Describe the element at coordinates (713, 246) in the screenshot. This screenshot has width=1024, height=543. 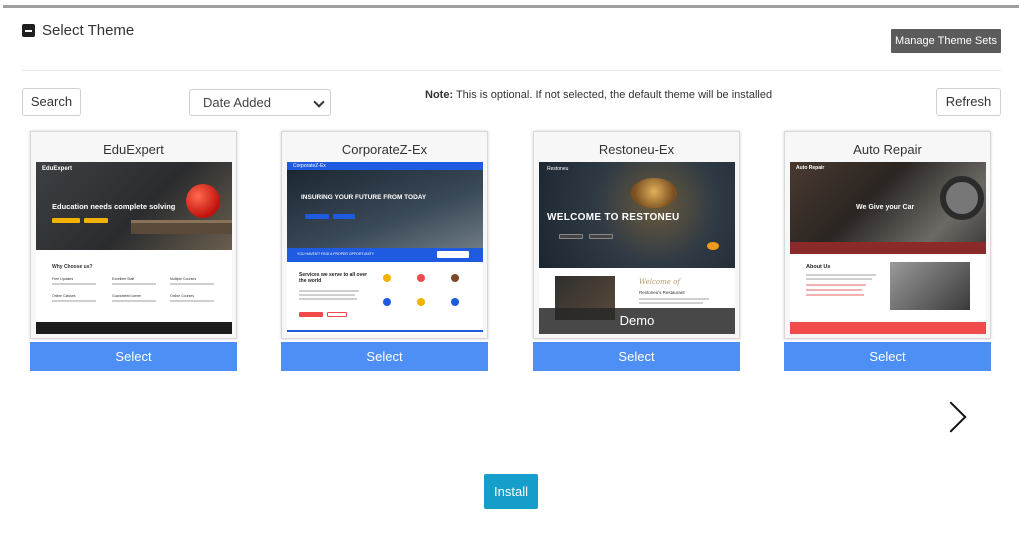
I see `orange-slice-graphic` at that location.